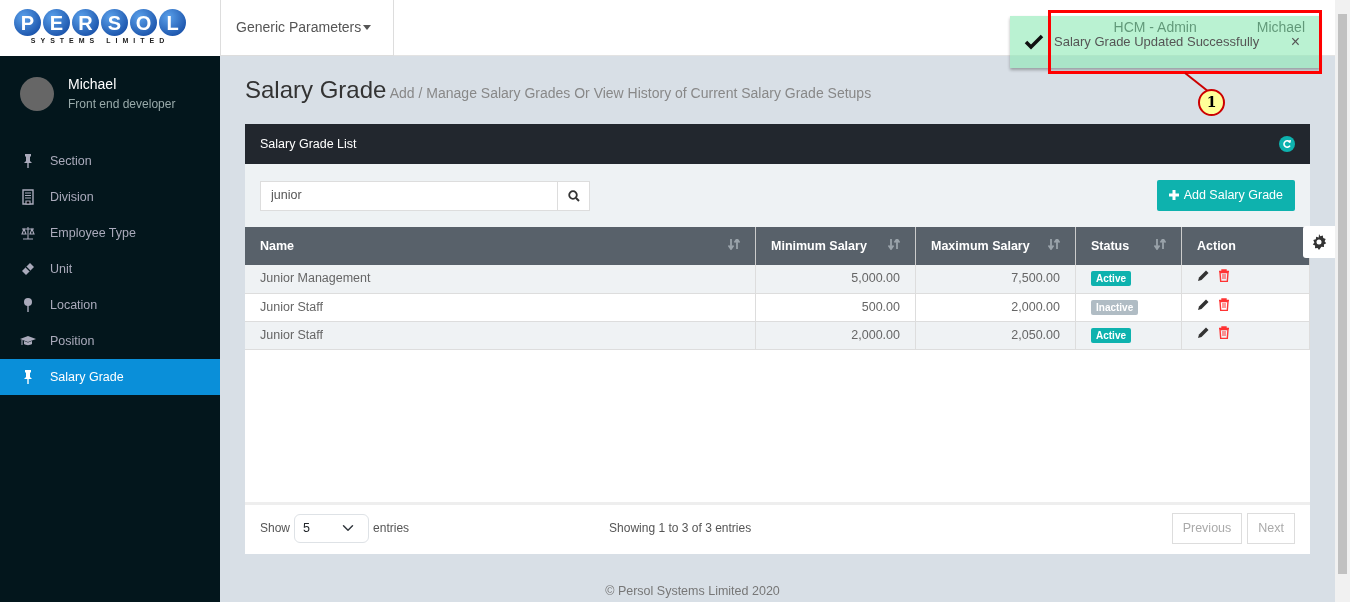 The width and height of the screenshot is (1350, 602). I want to click on sidebar-item: Unit, so click(110, 269).